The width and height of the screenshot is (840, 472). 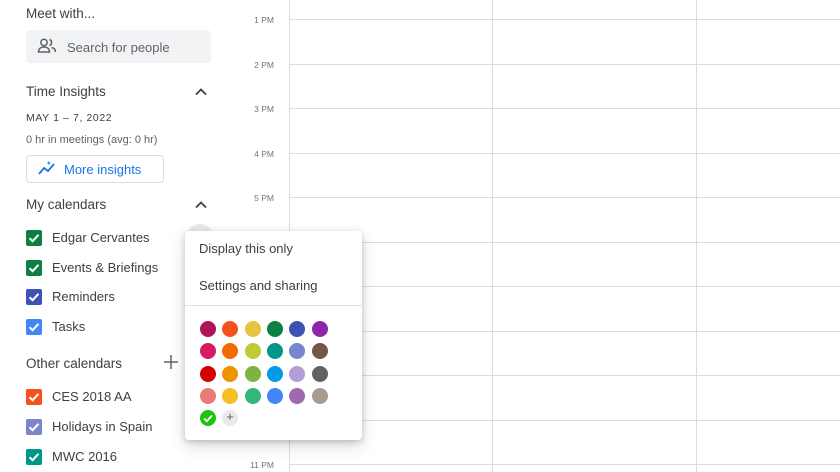 I want to click on calendar-label: CES 2018 AA, so click(x=92, y=396).